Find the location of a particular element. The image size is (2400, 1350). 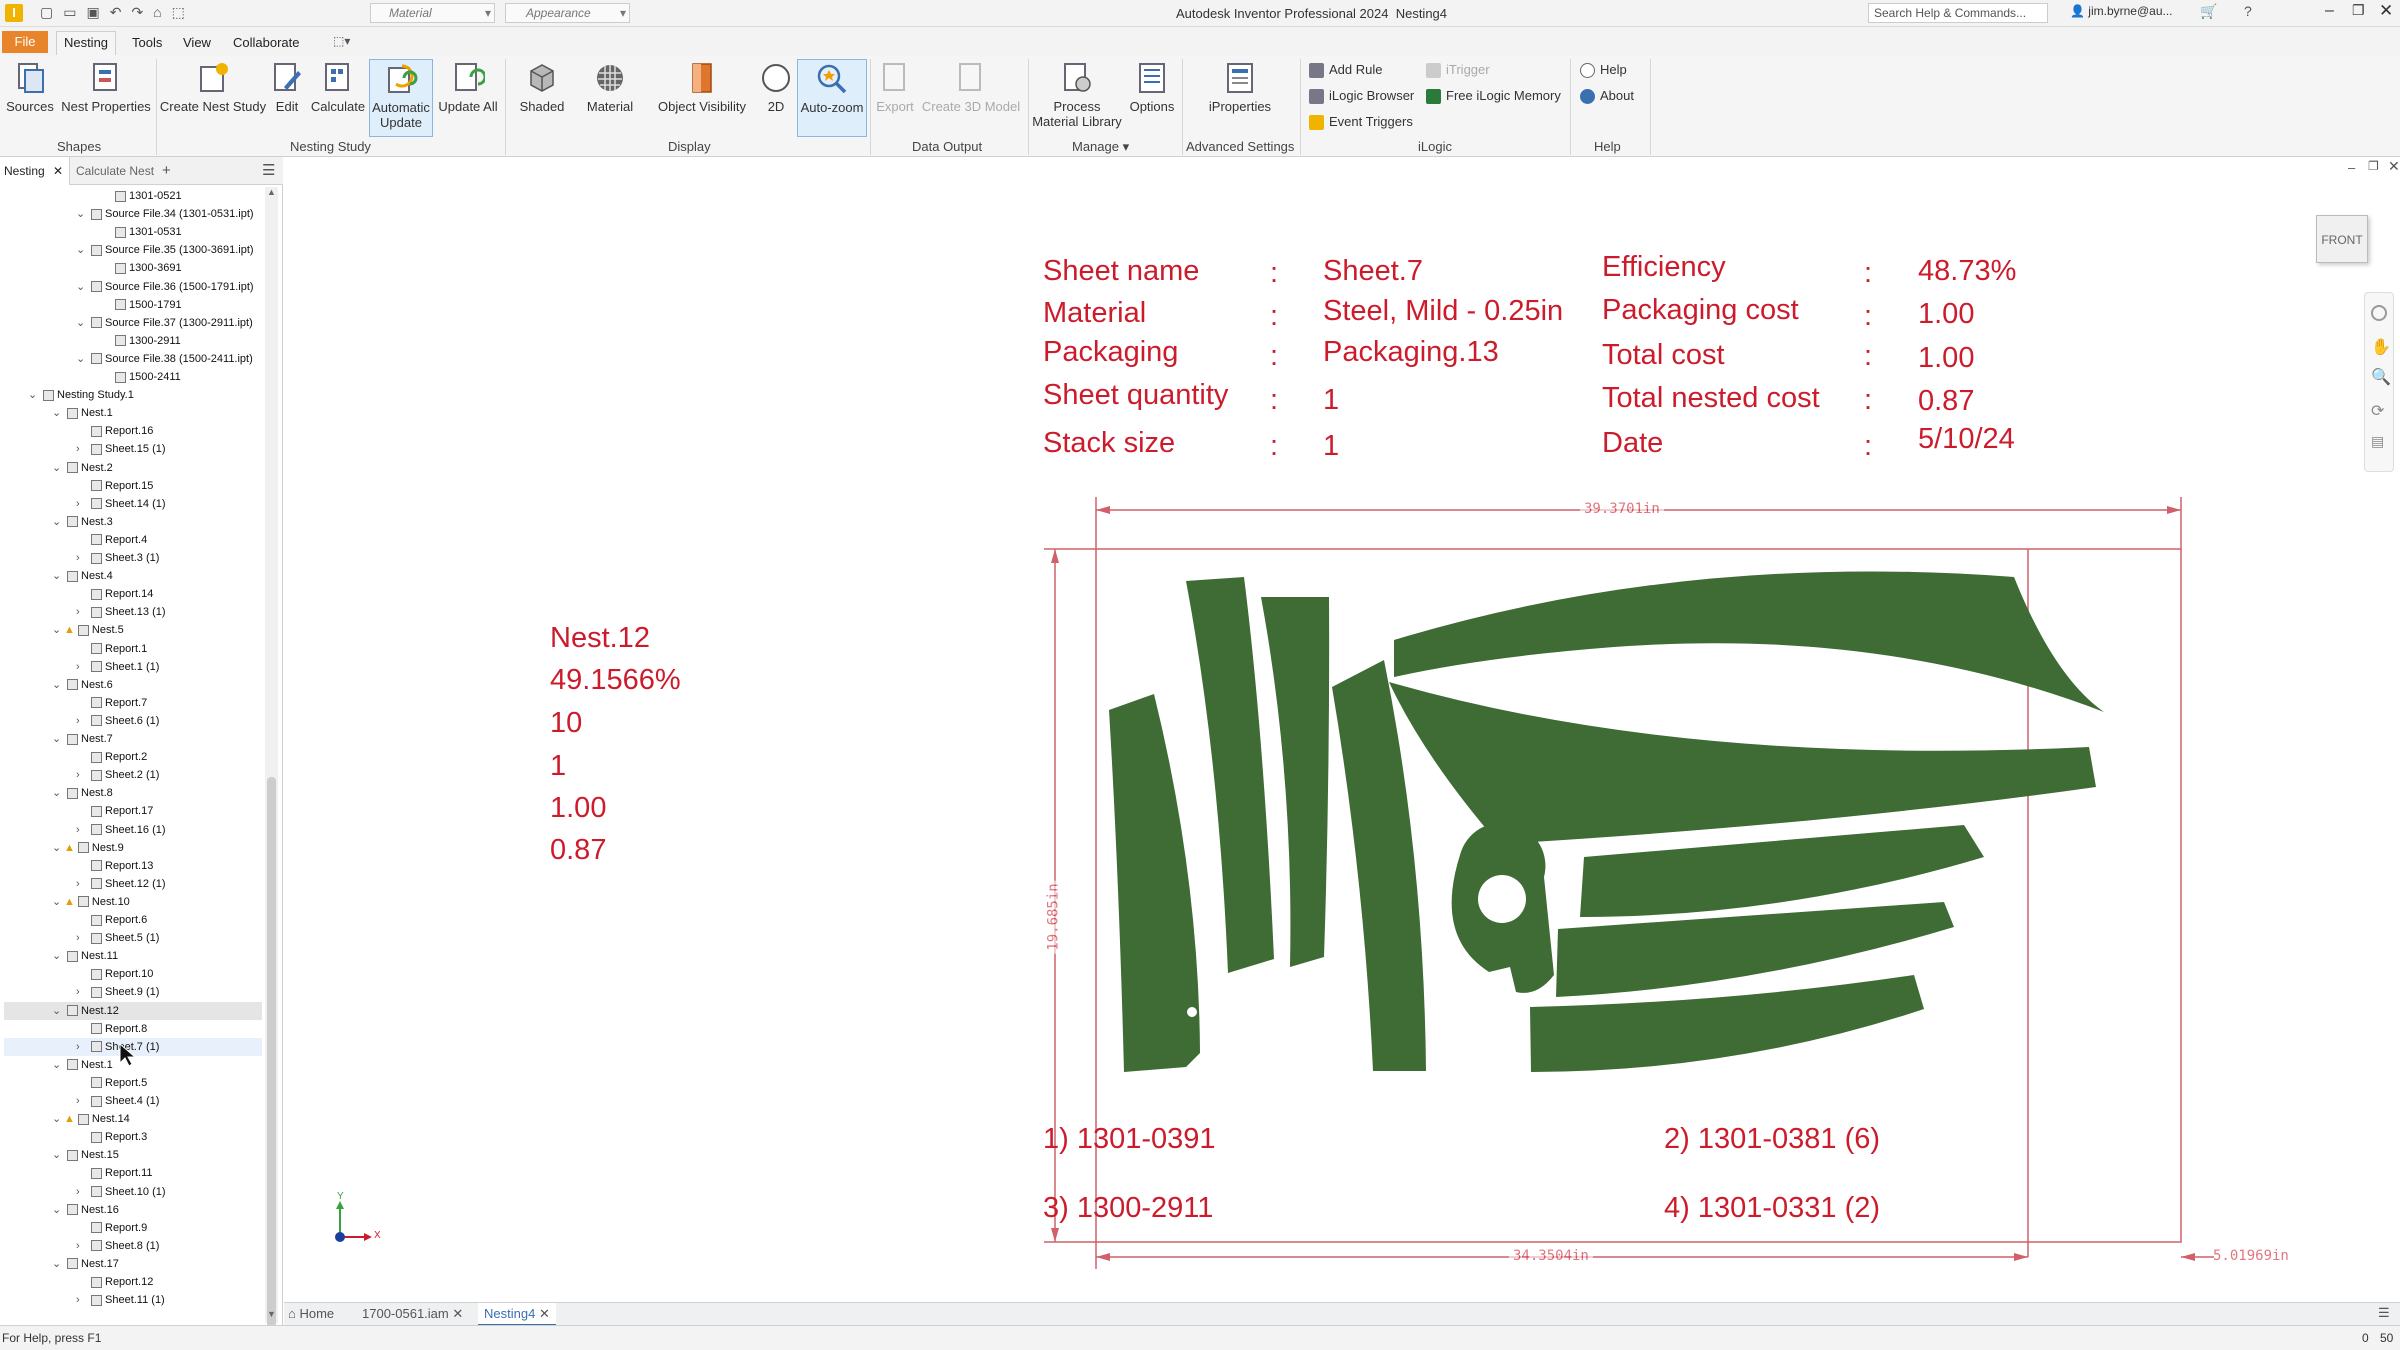

panel-label-manage: Manage ▾ is located at coordinates (1100, 147).